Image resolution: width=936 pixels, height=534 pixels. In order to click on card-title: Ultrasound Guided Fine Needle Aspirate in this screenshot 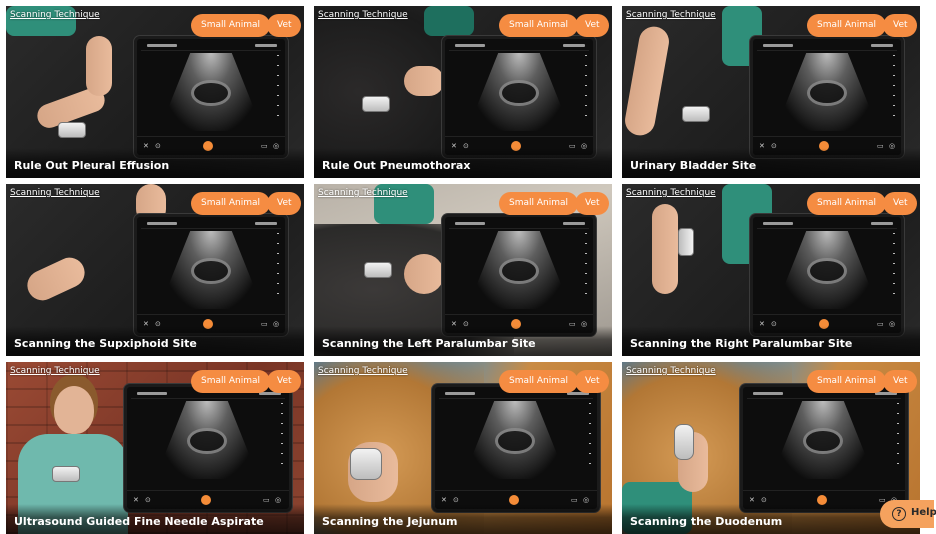, I will do `click(139, 521)`.